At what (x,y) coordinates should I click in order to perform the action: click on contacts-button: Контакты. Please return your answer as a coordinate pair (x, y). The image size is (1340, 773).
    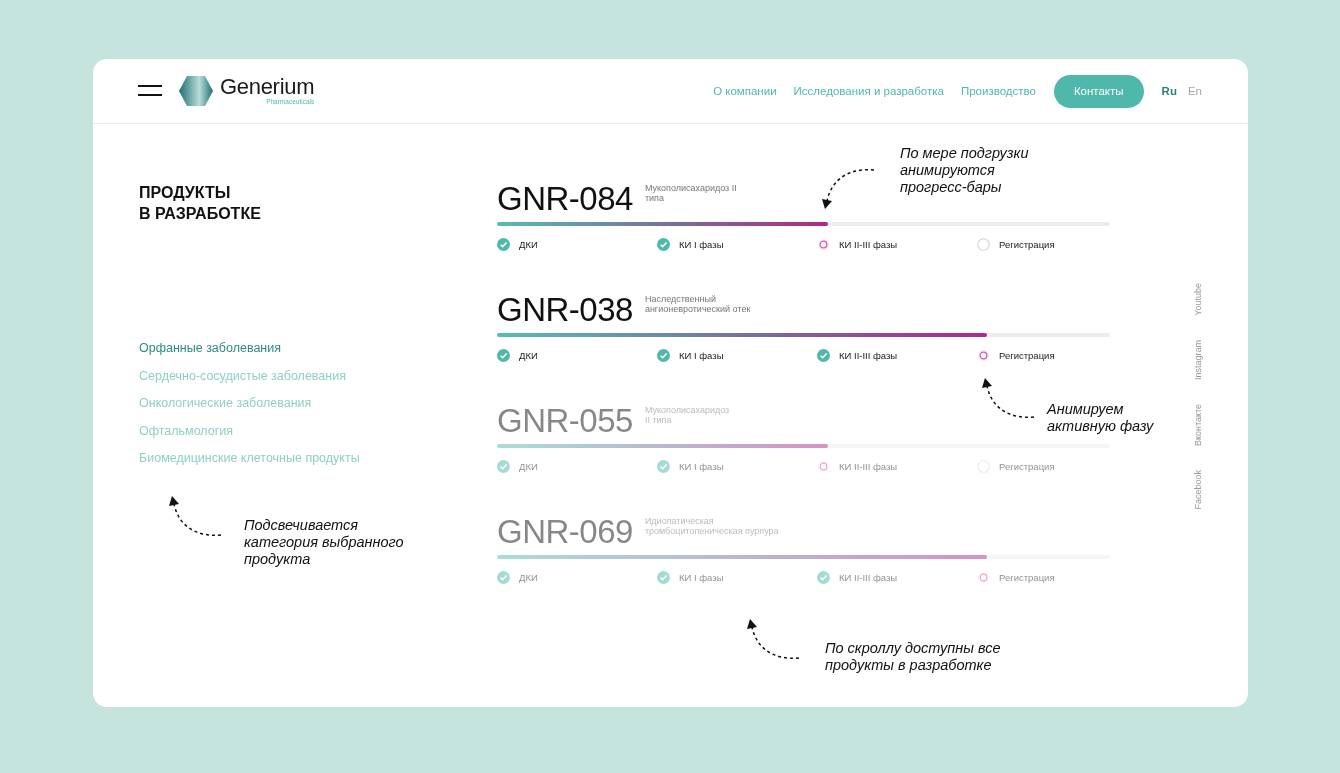
    Looking at the image, I should click on (1098, 91).